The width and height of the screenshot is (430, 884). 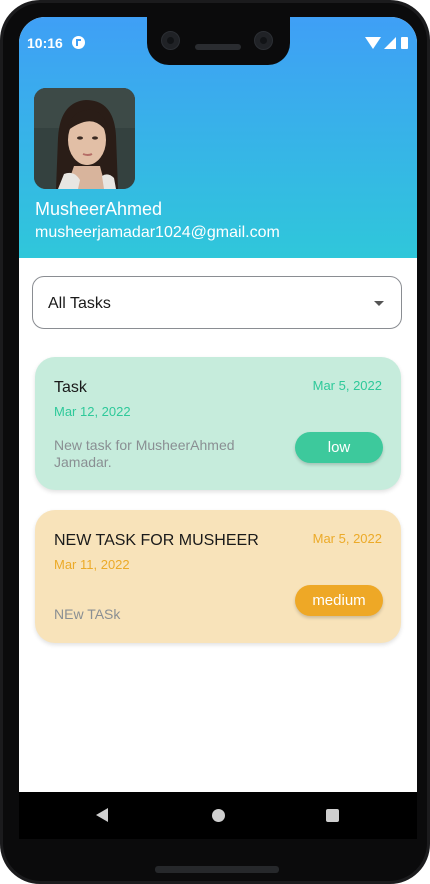 I want to click on avatar, so click(x=84, y=138).